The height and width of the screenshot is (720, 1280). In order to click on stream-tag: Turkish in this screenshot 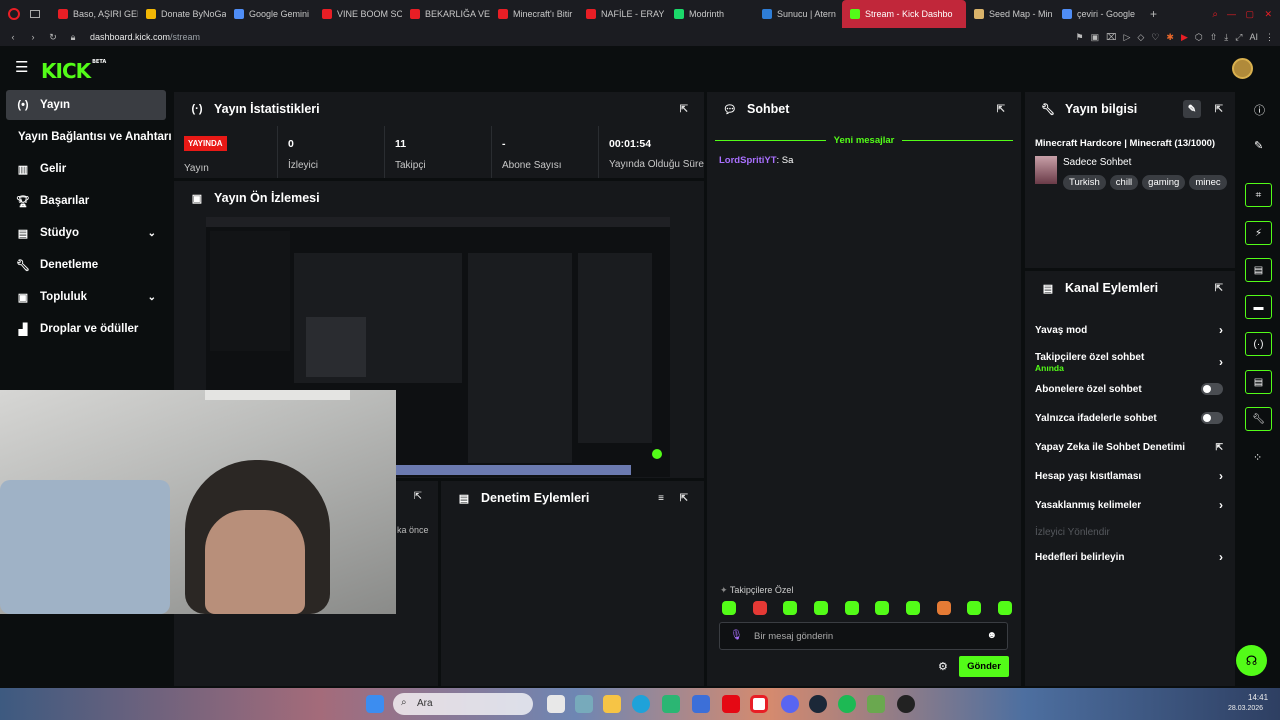, I will do `click(1084, 182)`.